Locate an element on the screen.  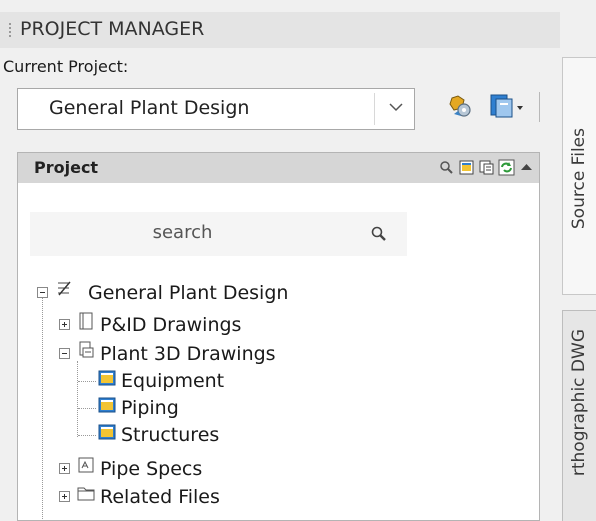
tab-source-files: Source Files is located at coordinates (579, 176).